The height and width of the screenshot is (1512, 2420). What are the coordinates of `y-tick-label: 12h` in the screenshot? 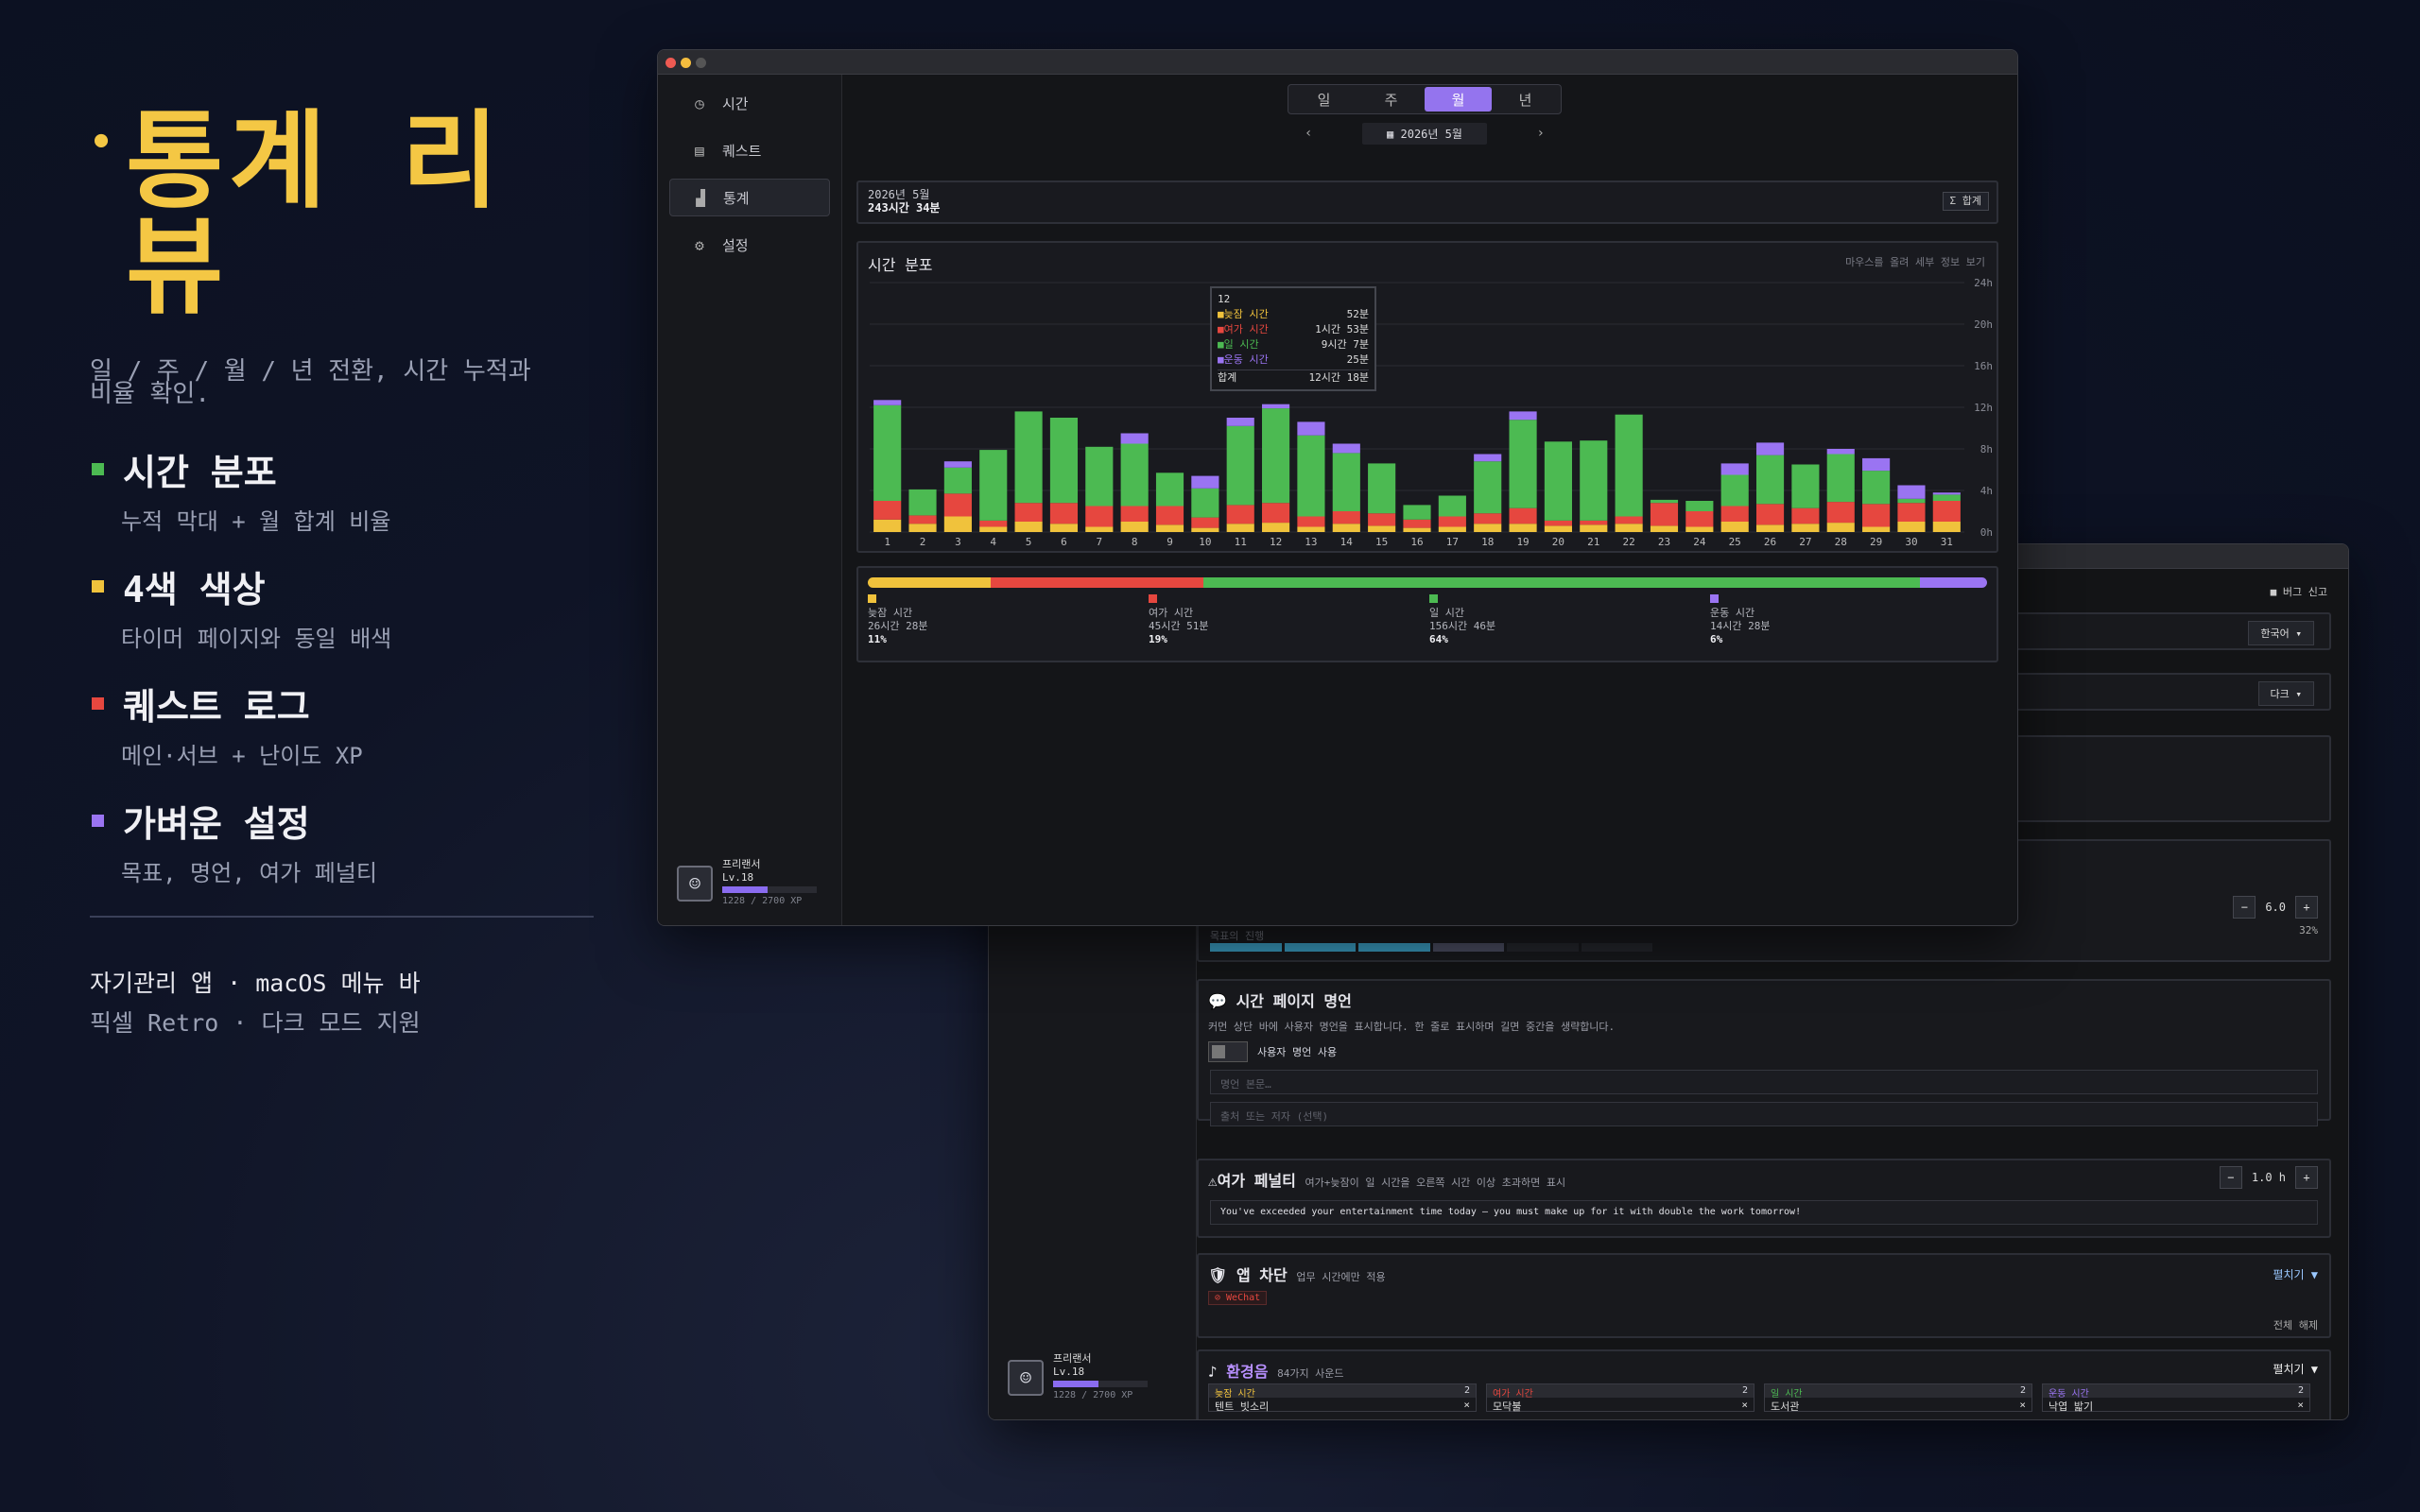 It's located at (1984, 408).